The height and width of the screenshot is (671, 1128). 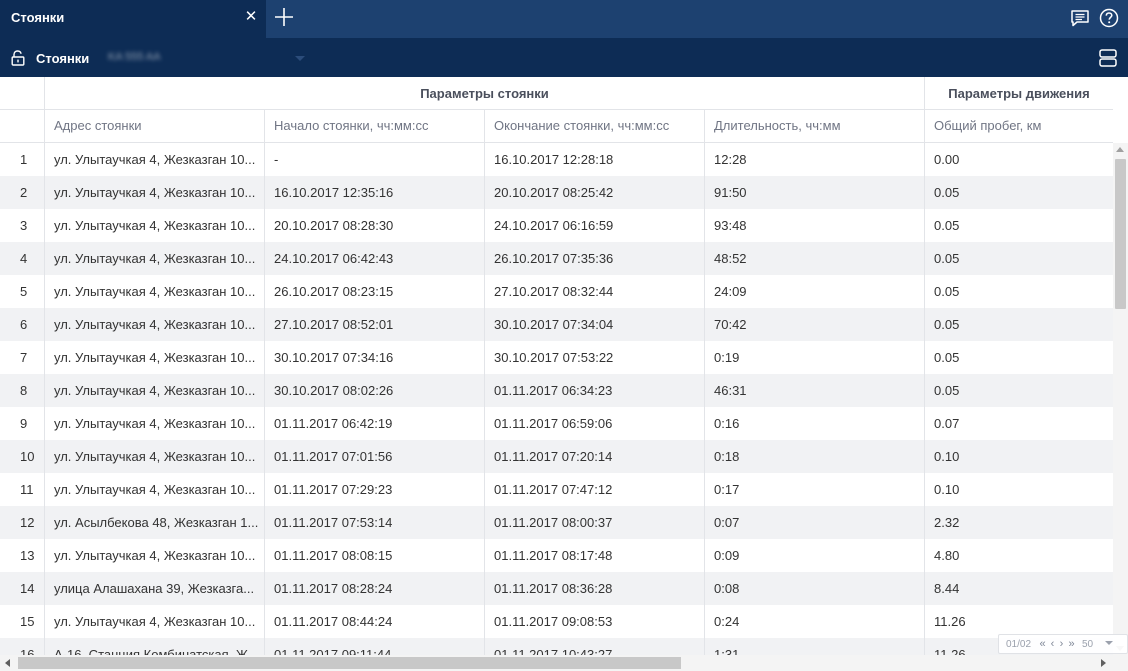 What do you see at coordinates (1109, 18) in the screenshot?
I see `help-icon` at bounding box center [1109, 18].